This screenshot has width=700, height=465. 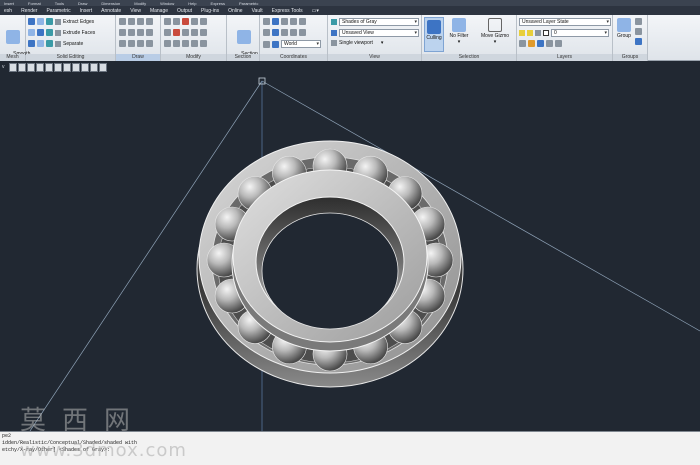 What do you see at coordinates (434, 34) in the screenshot?
I see `culling-button: Culling` at bounding box center [434, 34].